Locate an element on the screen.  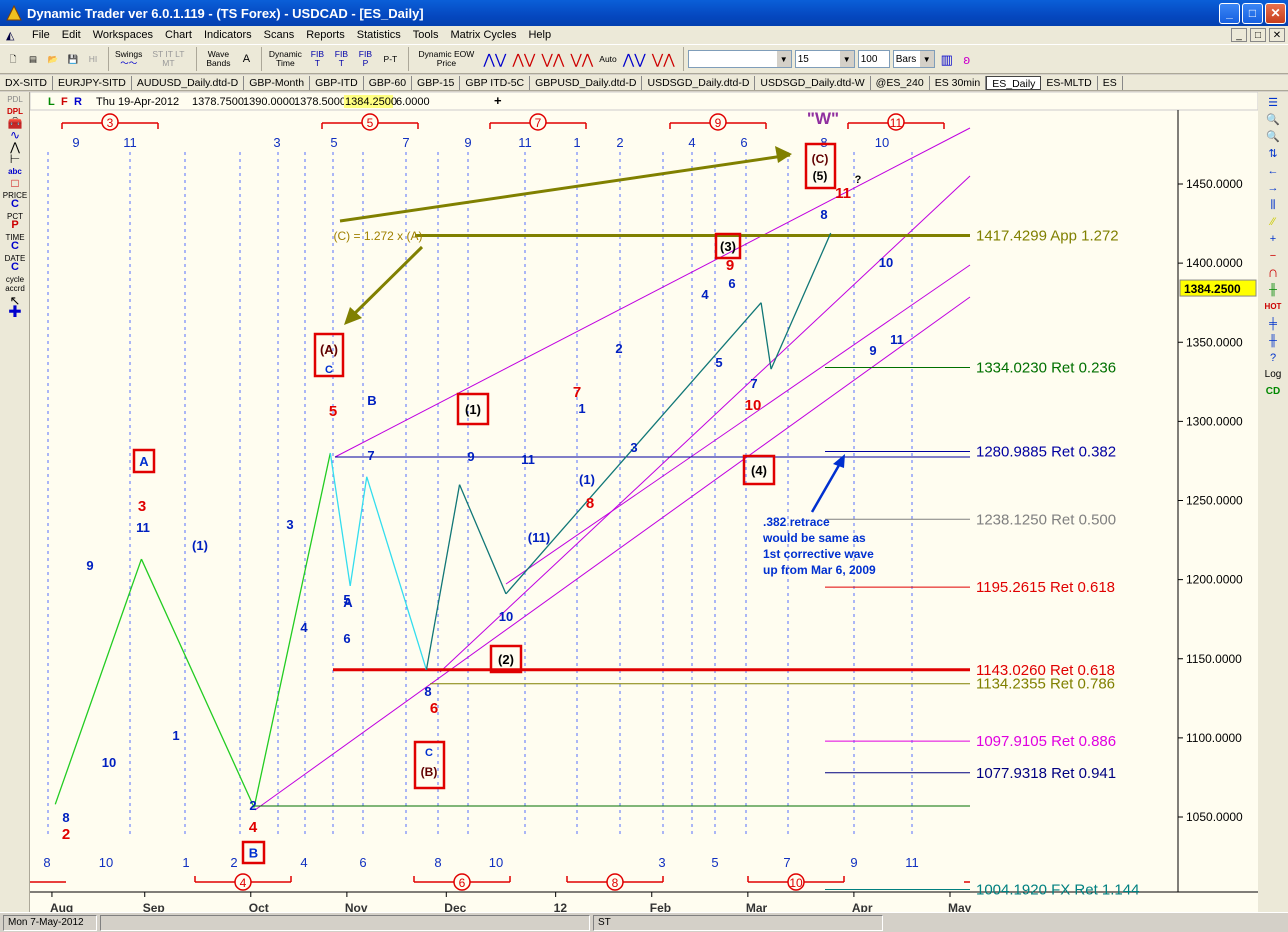
open-folder-icon: 📂 is located at coordinates (53, 59).